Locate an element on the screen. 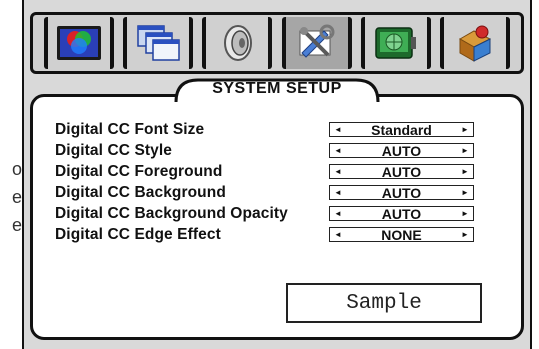 This screenshot has height=349, width=539. color-picture-icon is located at coordinates (79, 43).